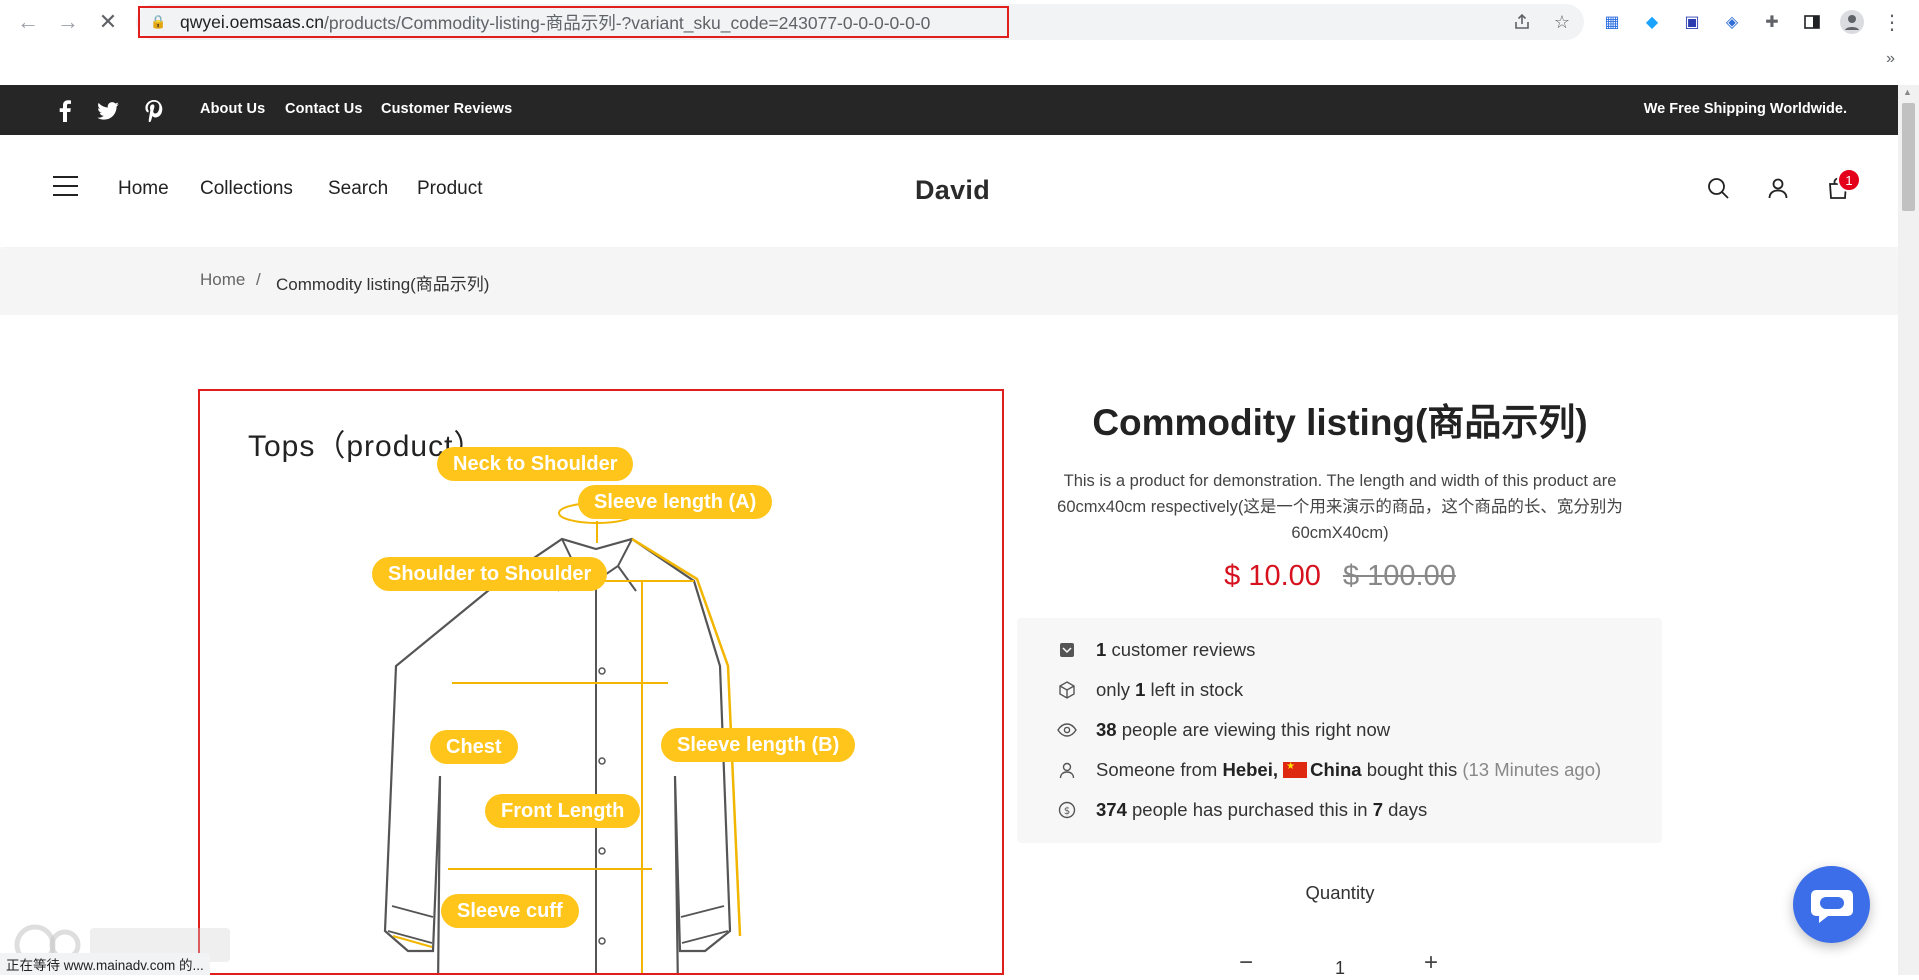 The image size is (1919, 980). Describe the element at coordinates (1692, 22) in the screenshot. I see `extension-box-icon: ▣` at that location.